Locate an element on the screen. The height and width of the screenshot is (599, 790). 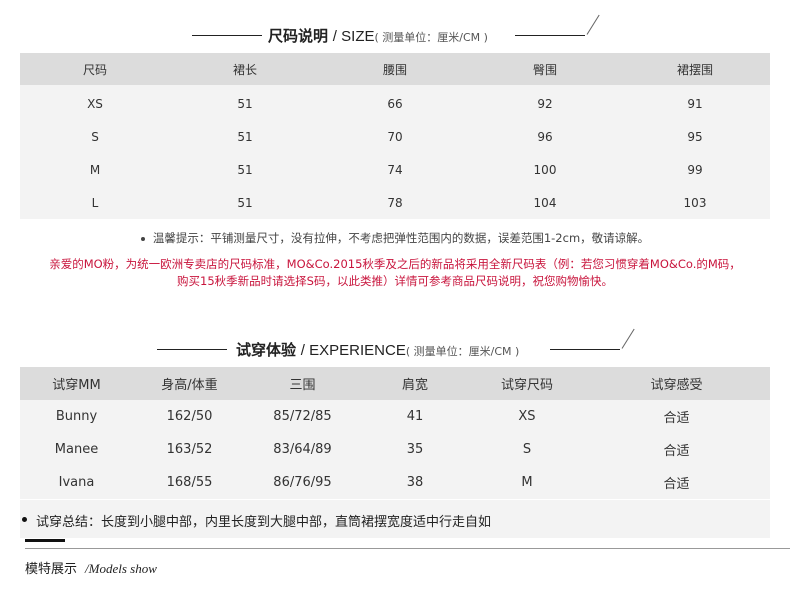
table-cell: 74 is located at coordinates (395, 169).